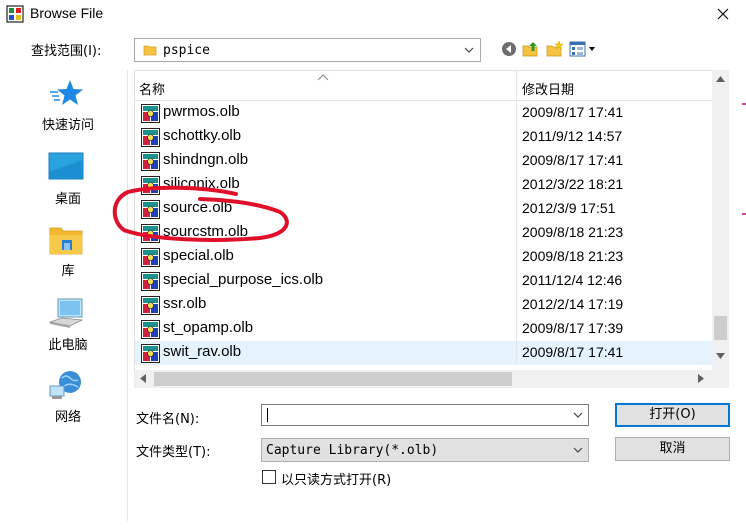 Image resolution: width=746 pixels, height=531 pixels. What do you see at coordinates (68, 345) in the screenshot?
I see `place-label: 此电脑` at bounding box center [68, 345].